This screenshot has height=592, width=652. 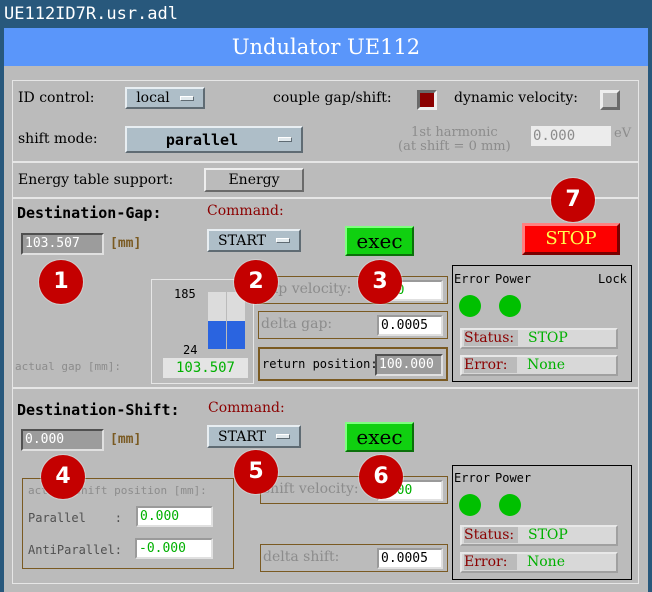 I want to click on gap-unit: [mm], so click(x=126, y=243).